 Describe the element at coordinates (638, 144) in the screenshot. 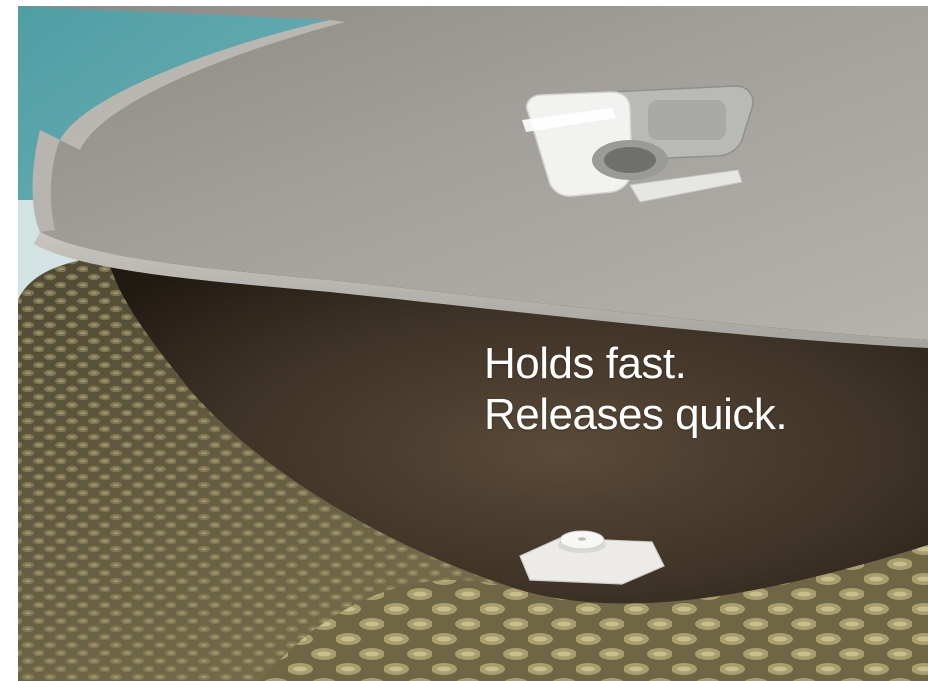

I see `quick-release-clip-icon` at that location.